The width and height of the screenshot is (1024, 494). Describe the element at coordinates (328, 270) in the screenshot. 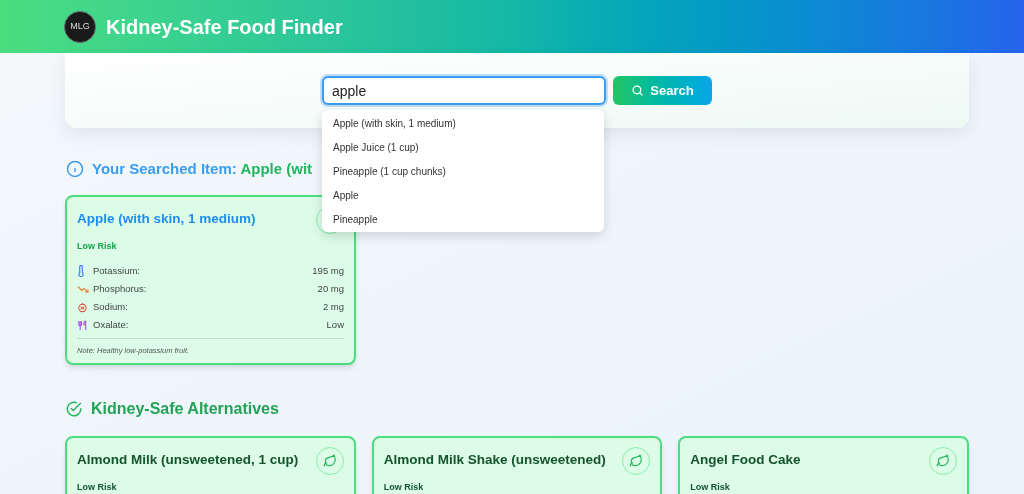

I see `nutrient-value: 195 mg` at that location.